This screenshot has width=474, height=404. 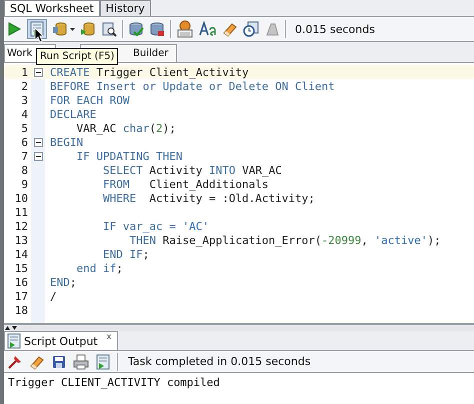 What do you see at coordinates (11, 328) in the screenshot?
I see `splitter-arrows-icon` at bounding box center [11, 328].